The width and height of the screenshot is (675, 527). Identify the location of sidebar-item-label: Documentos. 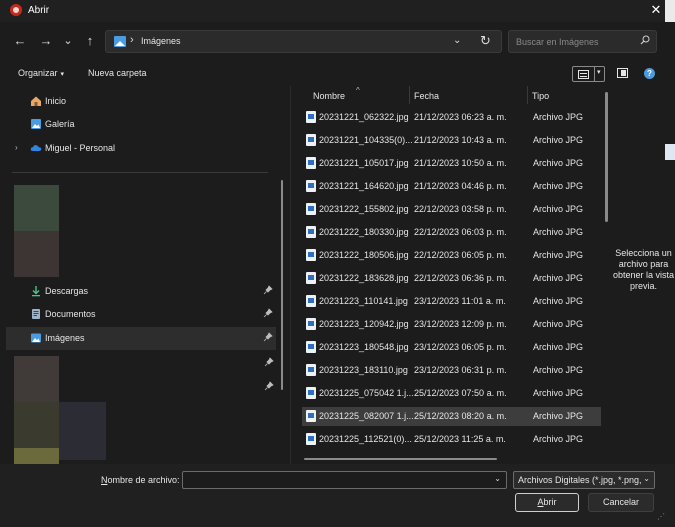
(70, 314).